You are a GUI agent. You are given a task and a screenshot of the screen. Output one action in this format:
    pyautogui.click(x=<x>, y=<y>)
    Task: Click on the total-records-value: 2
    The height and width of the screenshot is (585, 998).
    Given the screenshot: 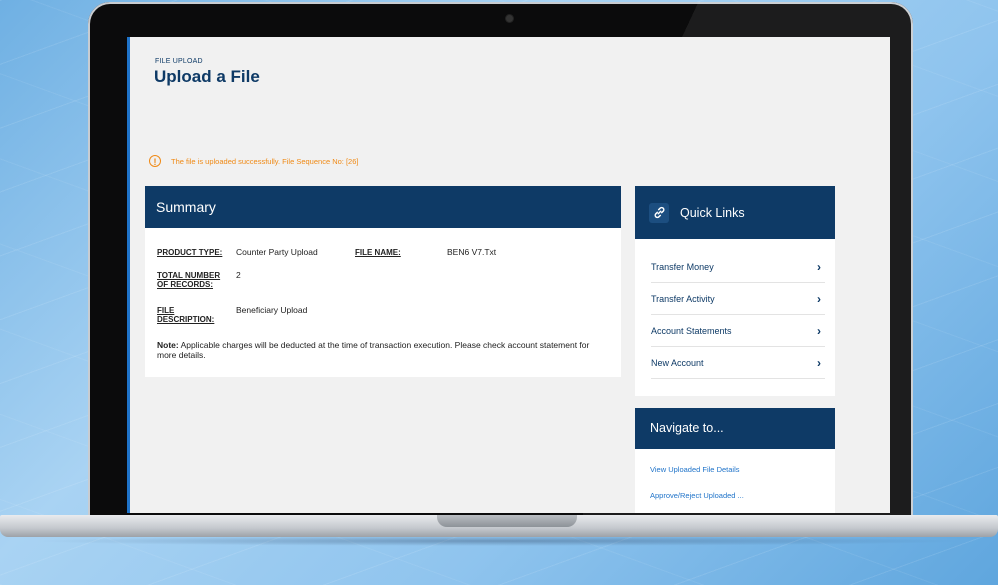 What is the action you would take?
    pyautogui.click(x=238, y=275)
    